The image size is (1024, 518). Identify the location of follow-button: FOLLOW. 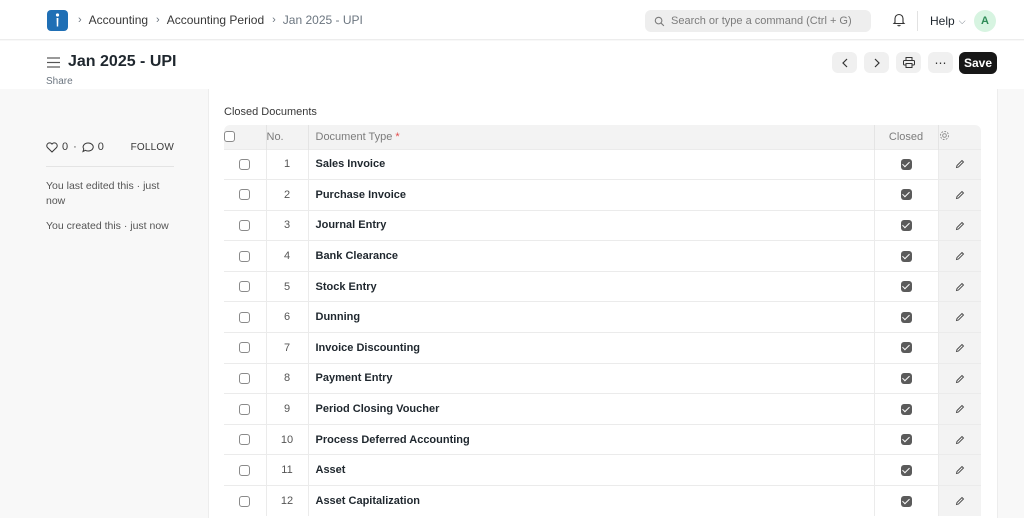
(152, 147).